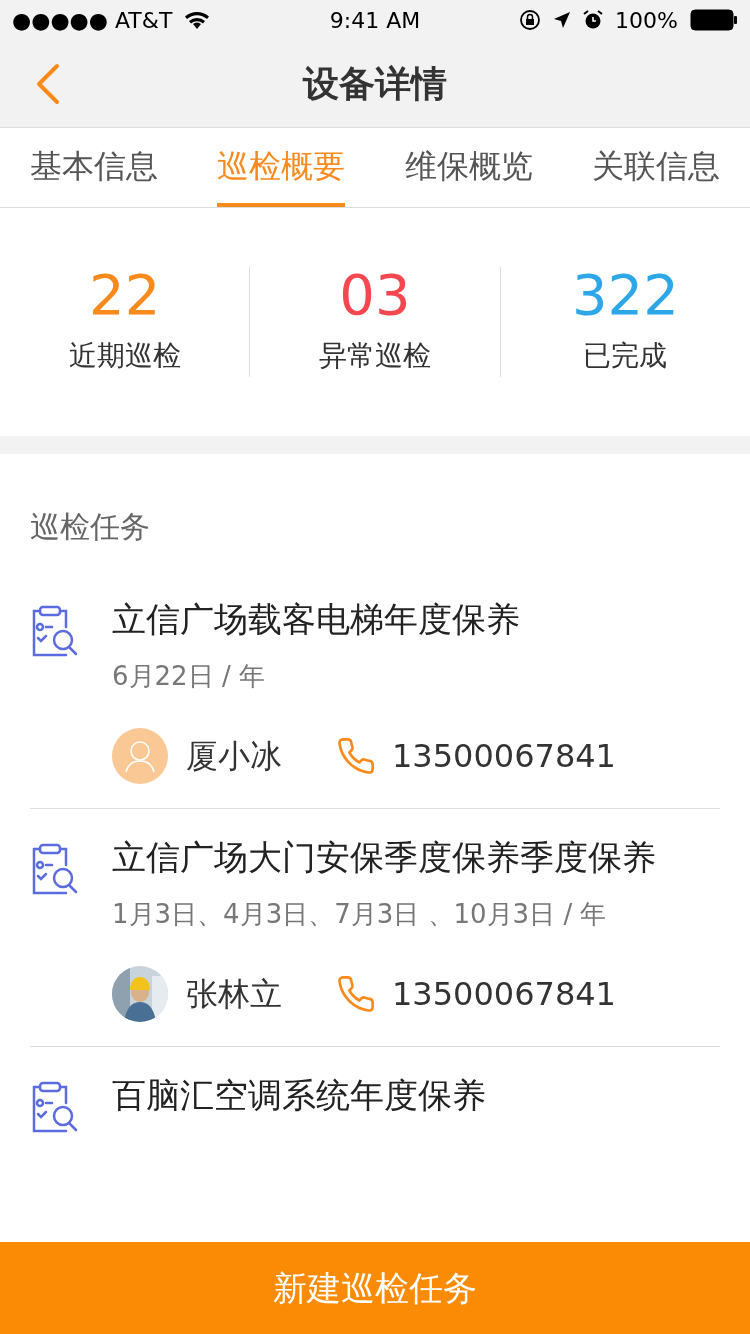 This screenshot has width=750, height=1334. Describe the element at coordinates (530, 20) in the screenshot. I see `rotation-lock-icon` at that location.